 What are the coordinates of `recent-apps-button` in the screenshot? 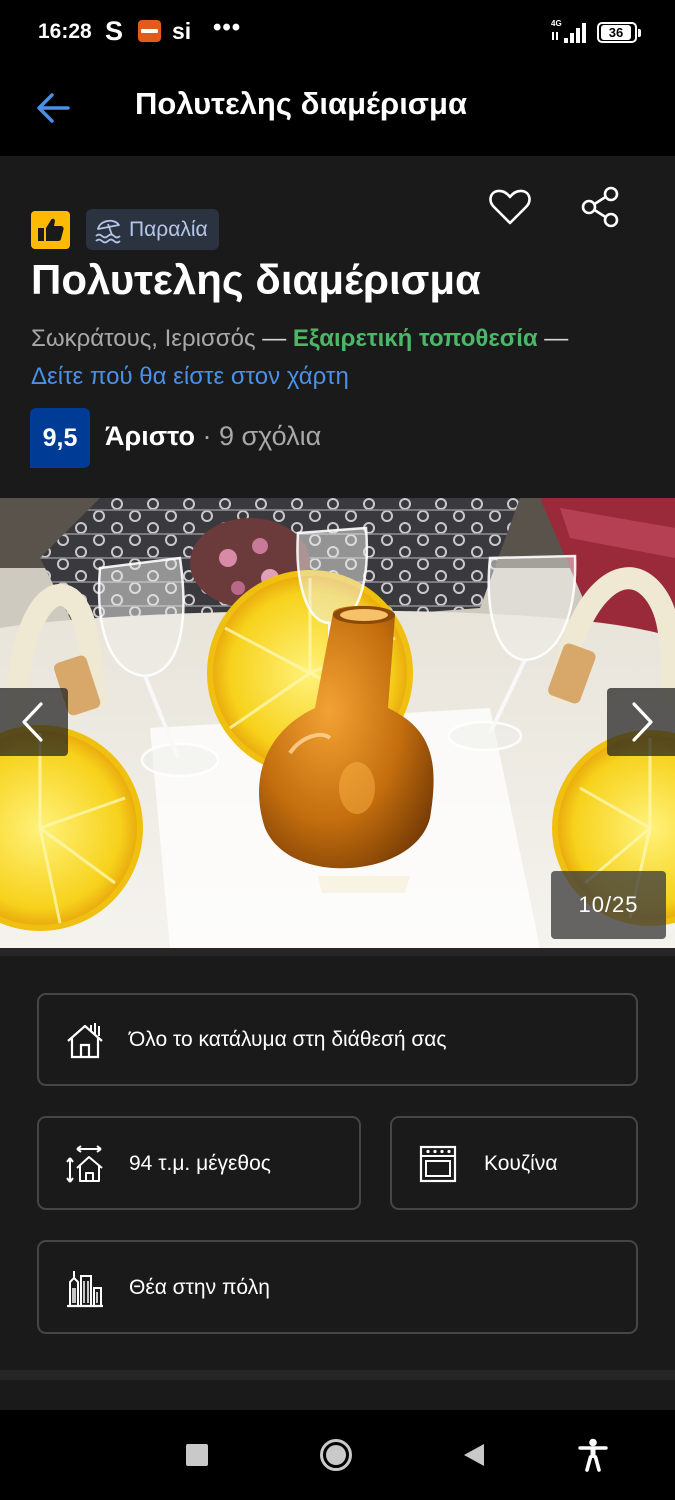 It's located at (197, 1455).